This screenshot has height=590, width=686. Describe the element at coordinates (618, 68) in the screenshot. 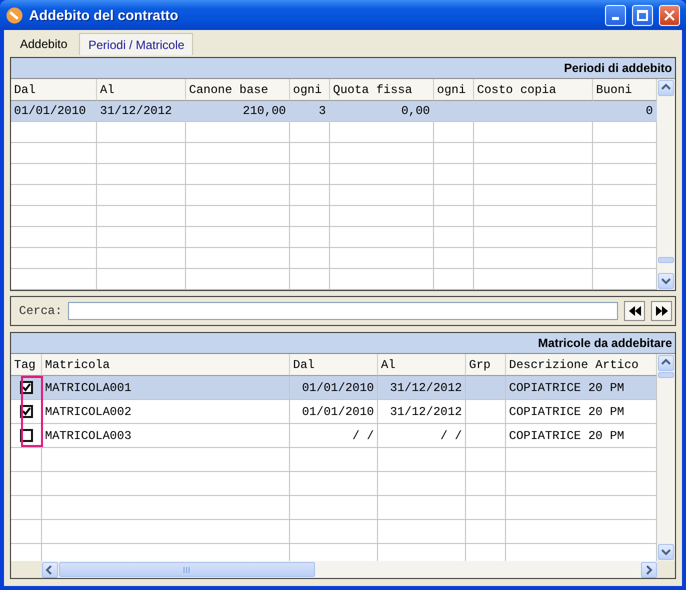

I see `panel-title: Periodi di addebito` at that location.